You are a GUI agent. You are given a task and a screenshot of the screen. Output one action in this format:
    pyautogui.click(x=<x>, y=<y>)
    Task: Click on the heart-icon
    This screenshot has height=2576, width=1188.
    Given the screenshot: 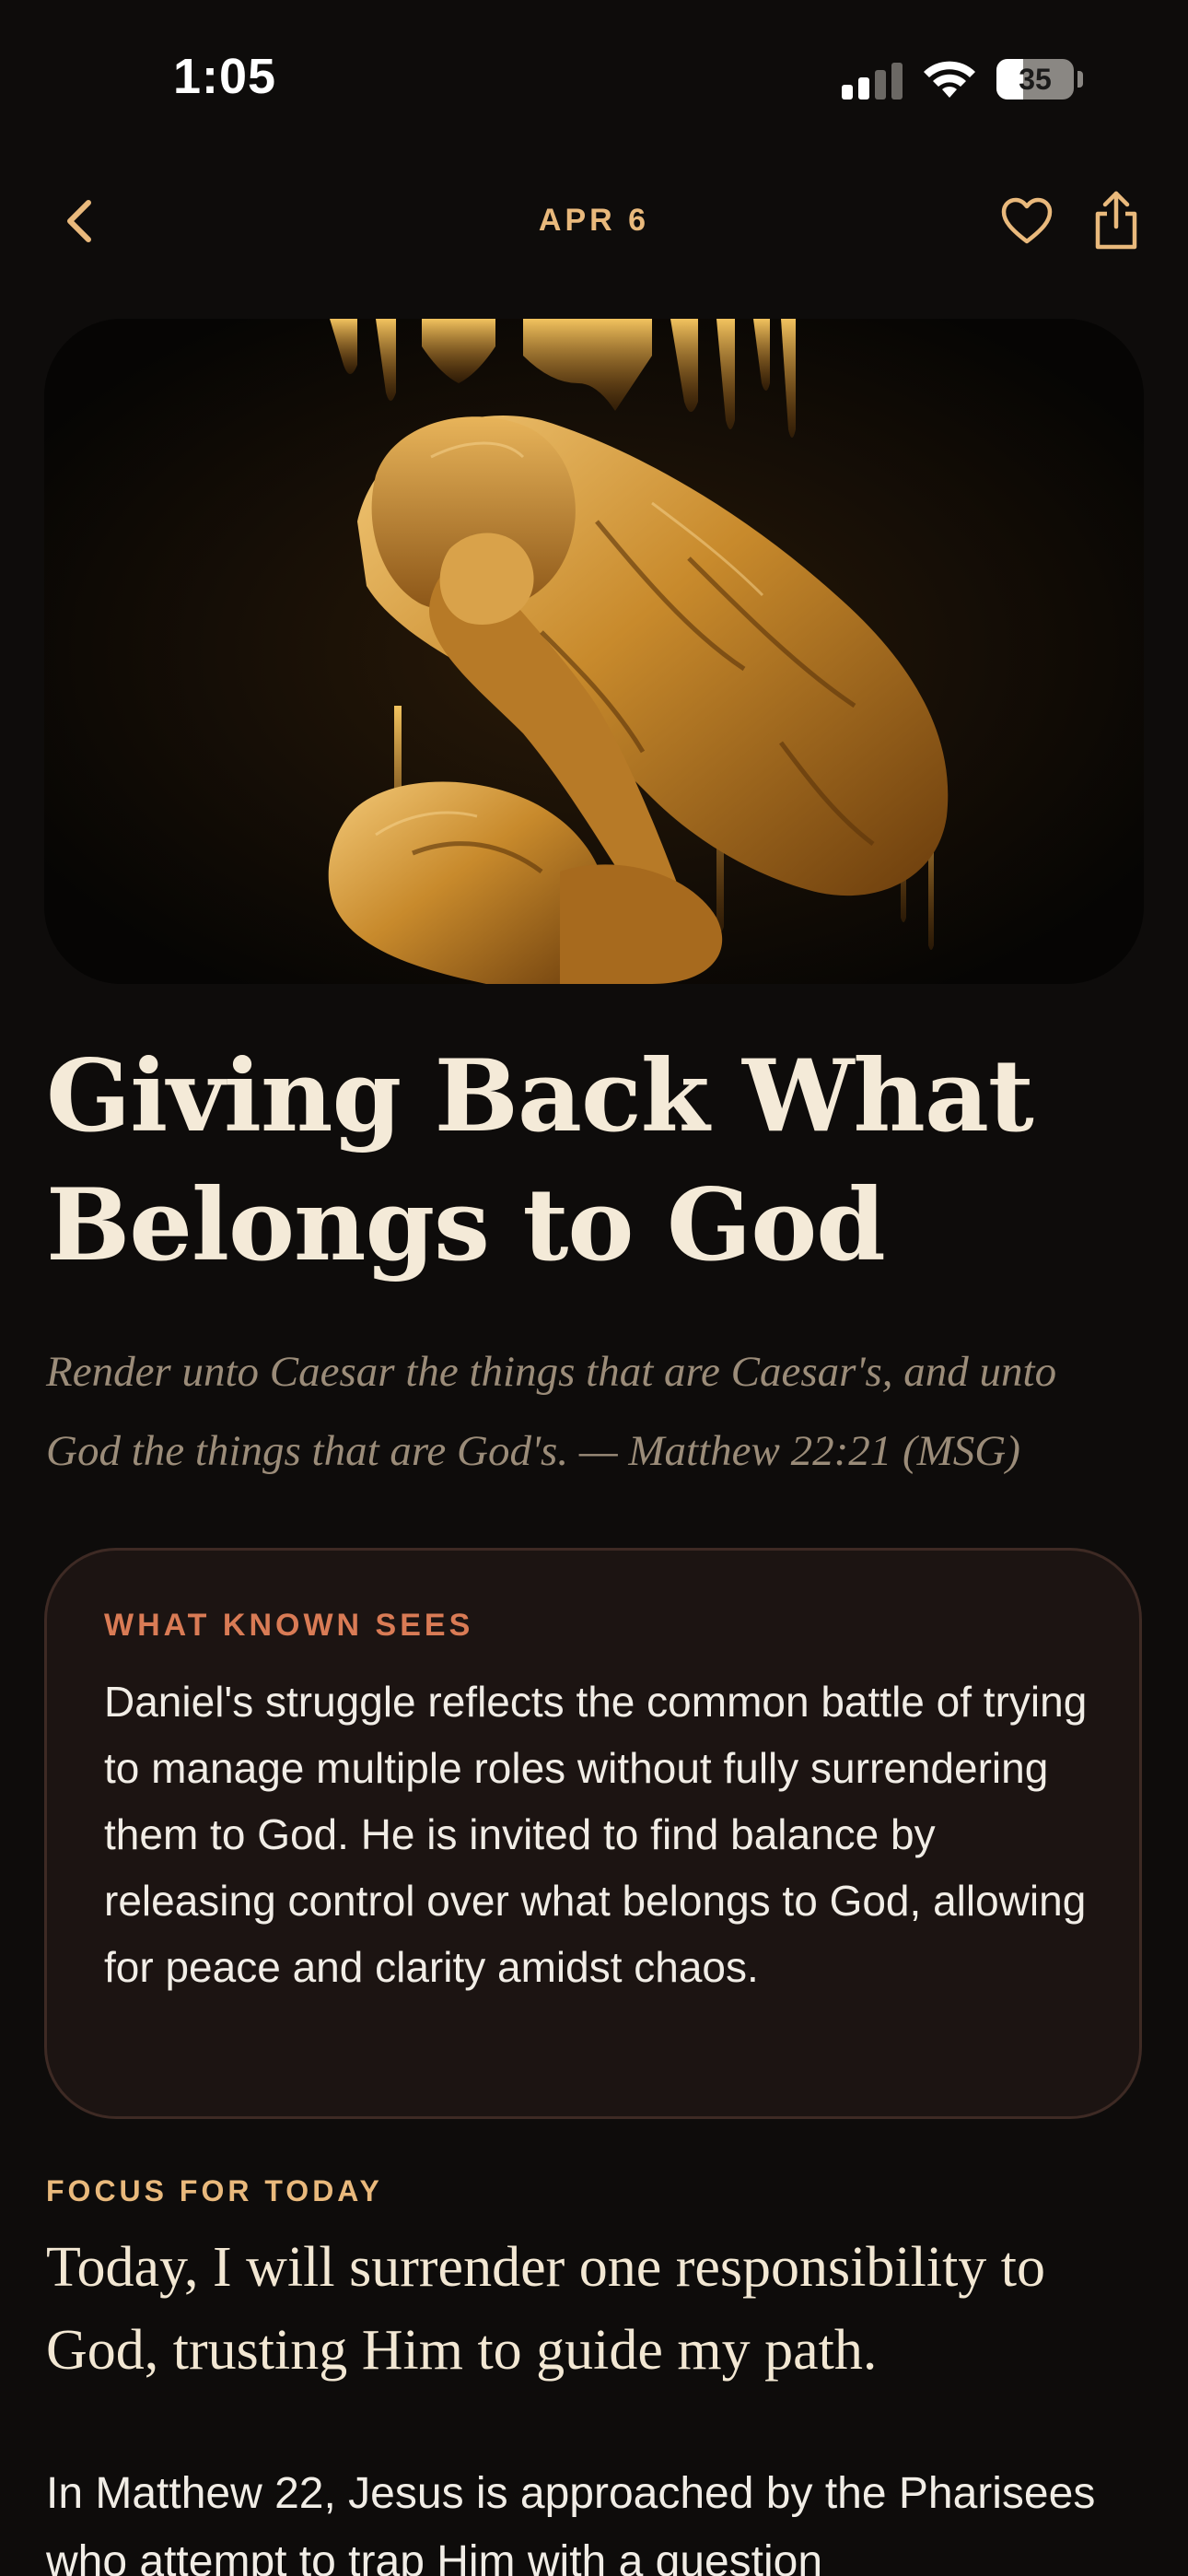 What is the action you would take?
    pyautogui.click(x=1027, y=222)
    